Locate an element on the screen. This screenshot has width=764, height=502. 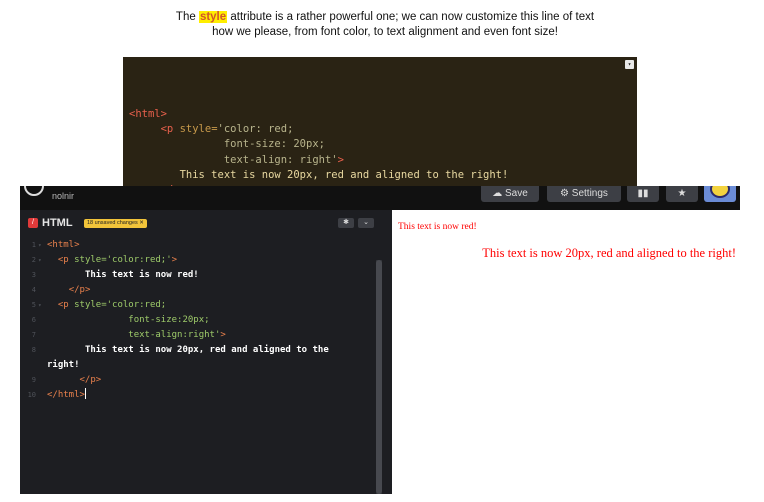
snippet-tag2: > is located at coordinates (340, 159).